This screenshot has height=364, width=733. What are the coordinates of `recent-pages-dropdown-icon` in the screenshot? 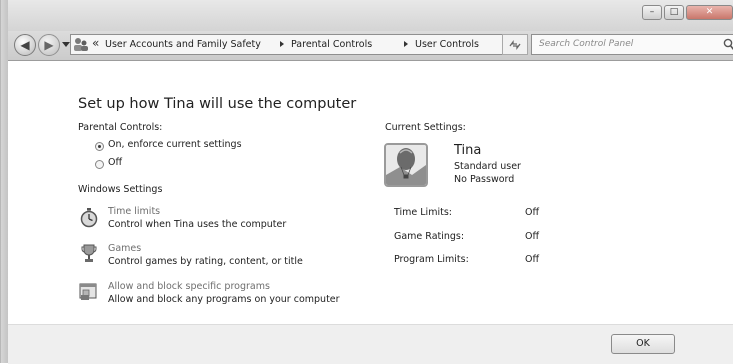 It's located at (66, 44).